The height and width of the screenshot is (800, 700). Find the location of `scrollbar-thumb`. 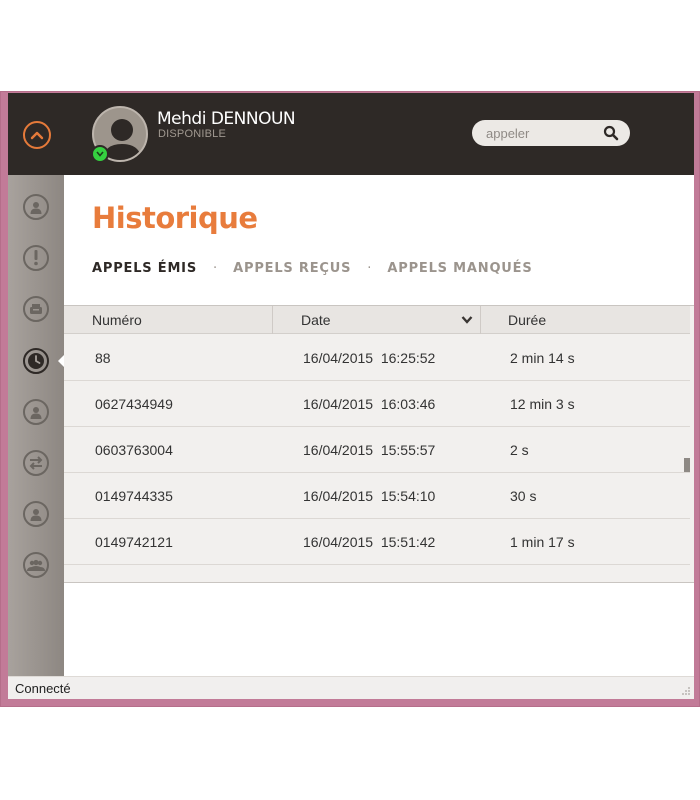

scrollbar-thumb is located at coordinates (687, 465).